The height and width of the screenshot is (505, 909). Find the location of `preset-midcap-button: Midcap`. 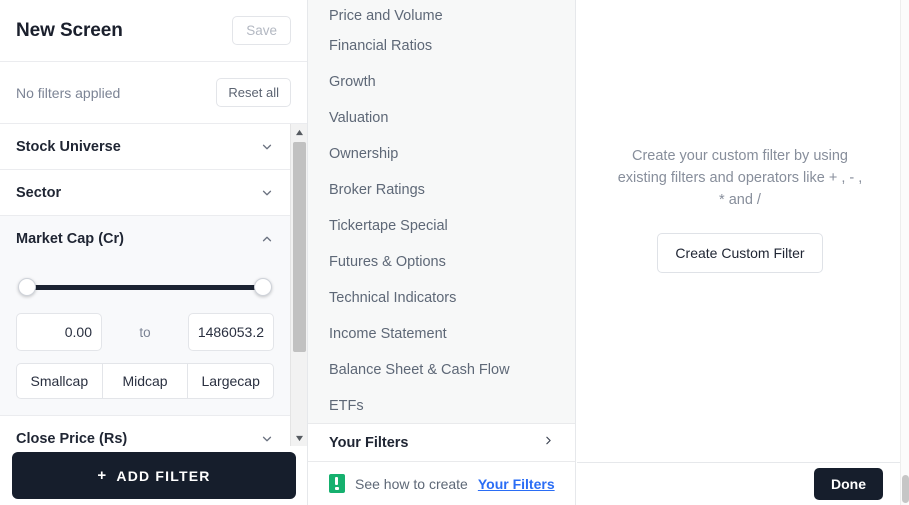

preset-midcap-button: Midcap is located at coordinates (145, 381).